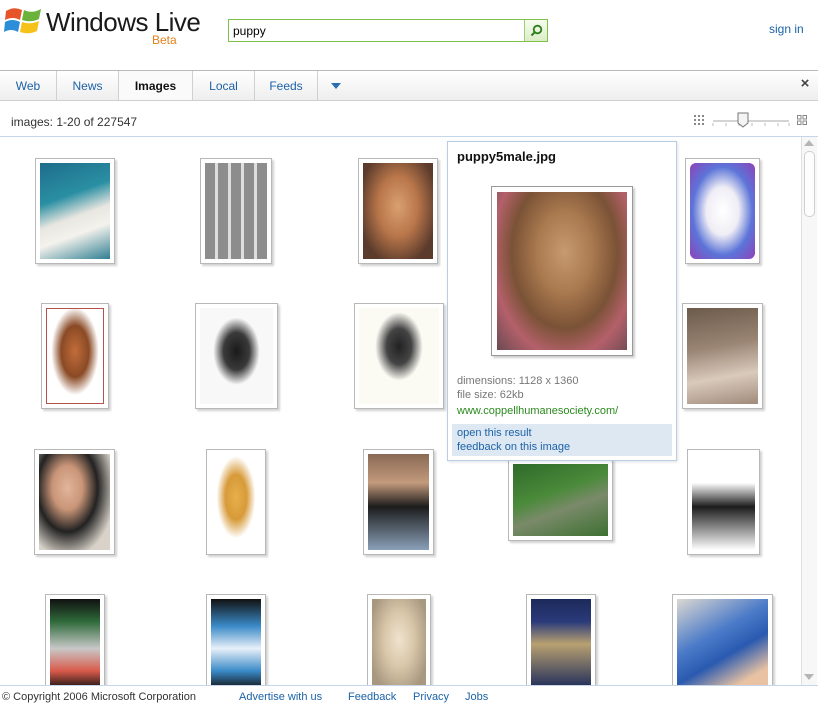 The image size is (818, 710). I want to click on tab-web: Web, so click(28, 85).